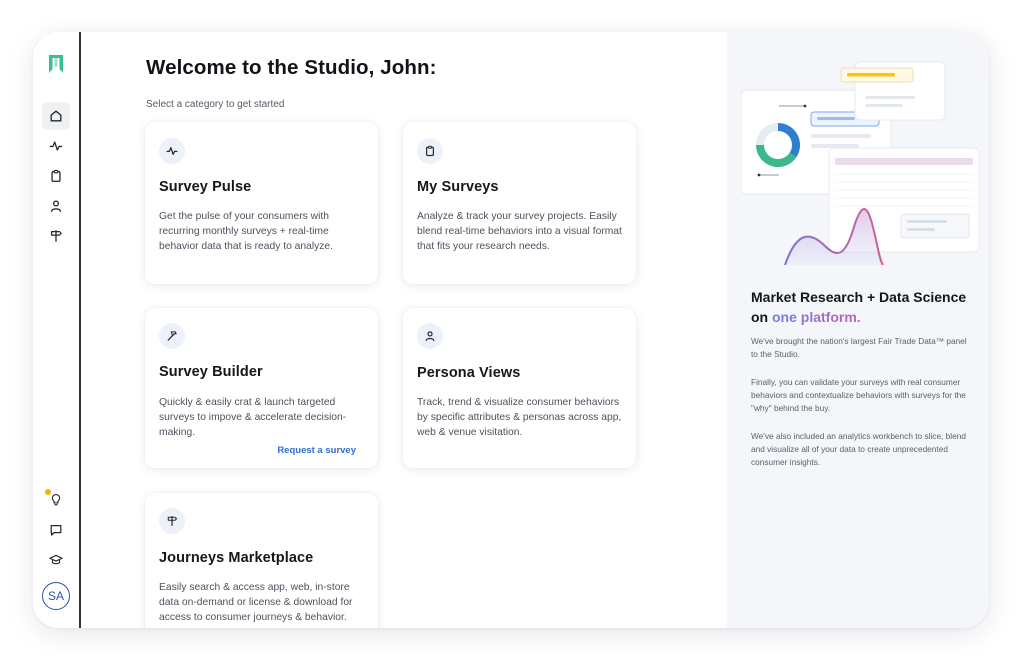 The image size is (1024, 661). I want to click on sidebar-item-learn, so click(56, 560).